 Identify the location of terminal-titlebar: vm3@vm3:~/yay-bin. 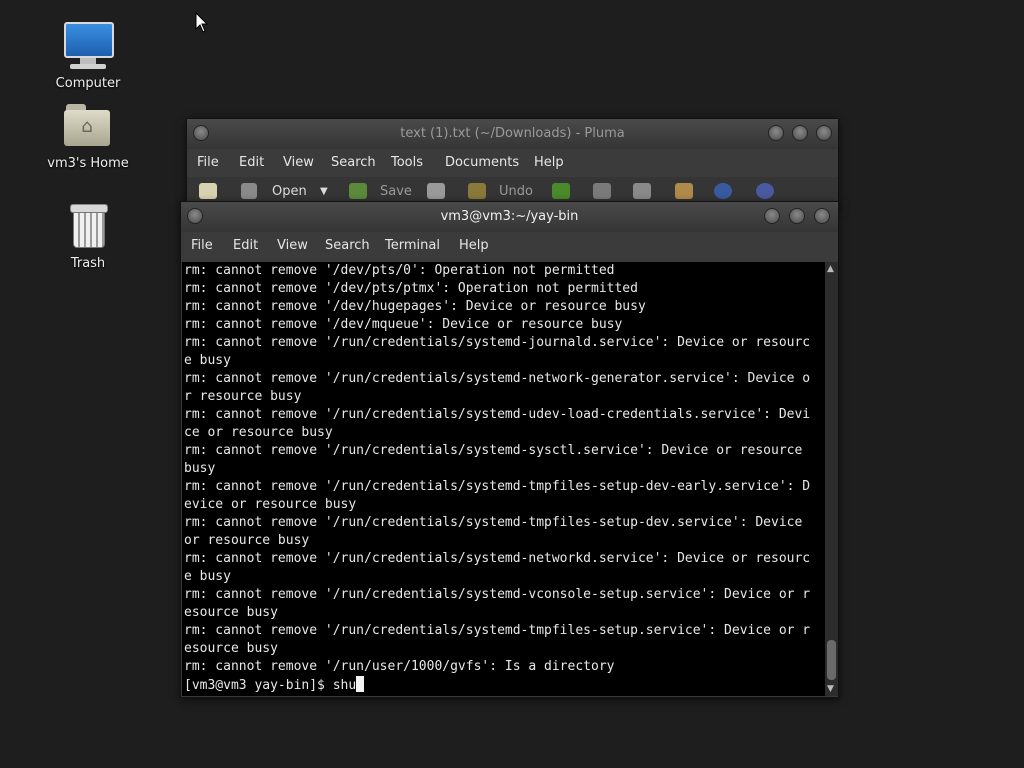
(509, 217).